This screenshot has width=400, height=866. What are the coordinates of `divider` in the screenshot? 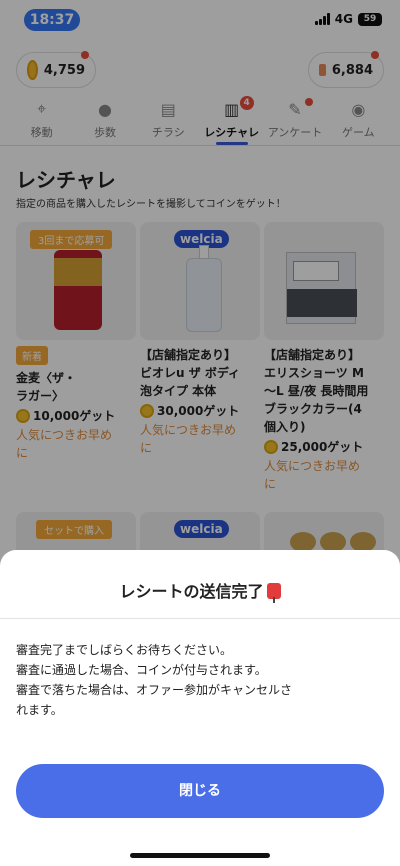 It's located at (200, 618).